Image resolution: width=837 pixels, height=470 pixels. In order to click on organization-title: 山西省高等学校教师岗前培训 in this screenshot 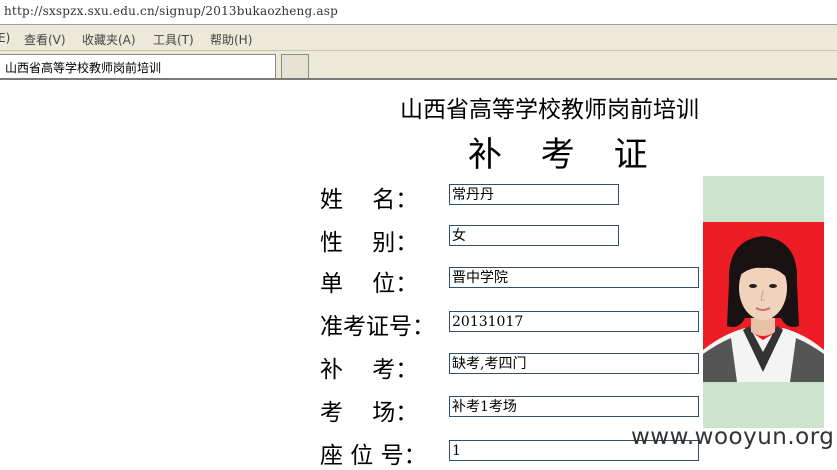, I will do `click(549, 110)`.